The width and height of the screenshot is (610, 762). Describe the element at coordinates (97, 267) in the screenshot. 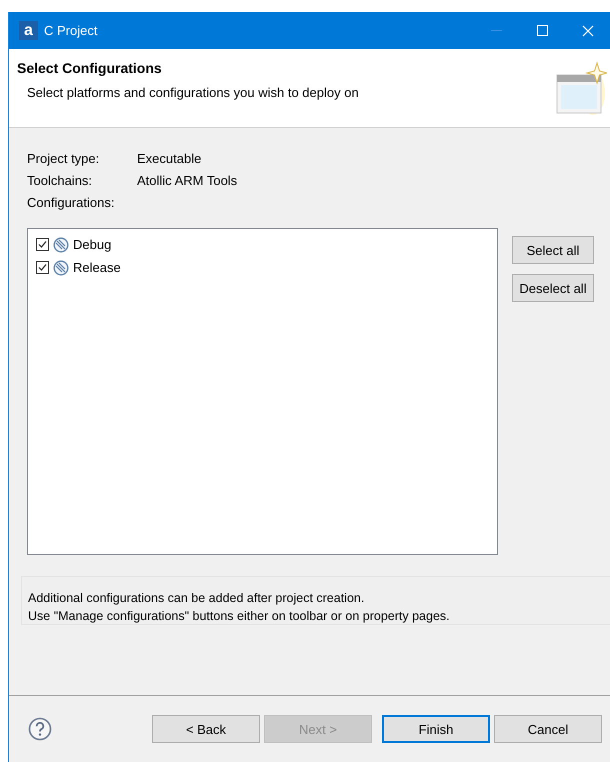

I see `configuration-name: Release` at that location.